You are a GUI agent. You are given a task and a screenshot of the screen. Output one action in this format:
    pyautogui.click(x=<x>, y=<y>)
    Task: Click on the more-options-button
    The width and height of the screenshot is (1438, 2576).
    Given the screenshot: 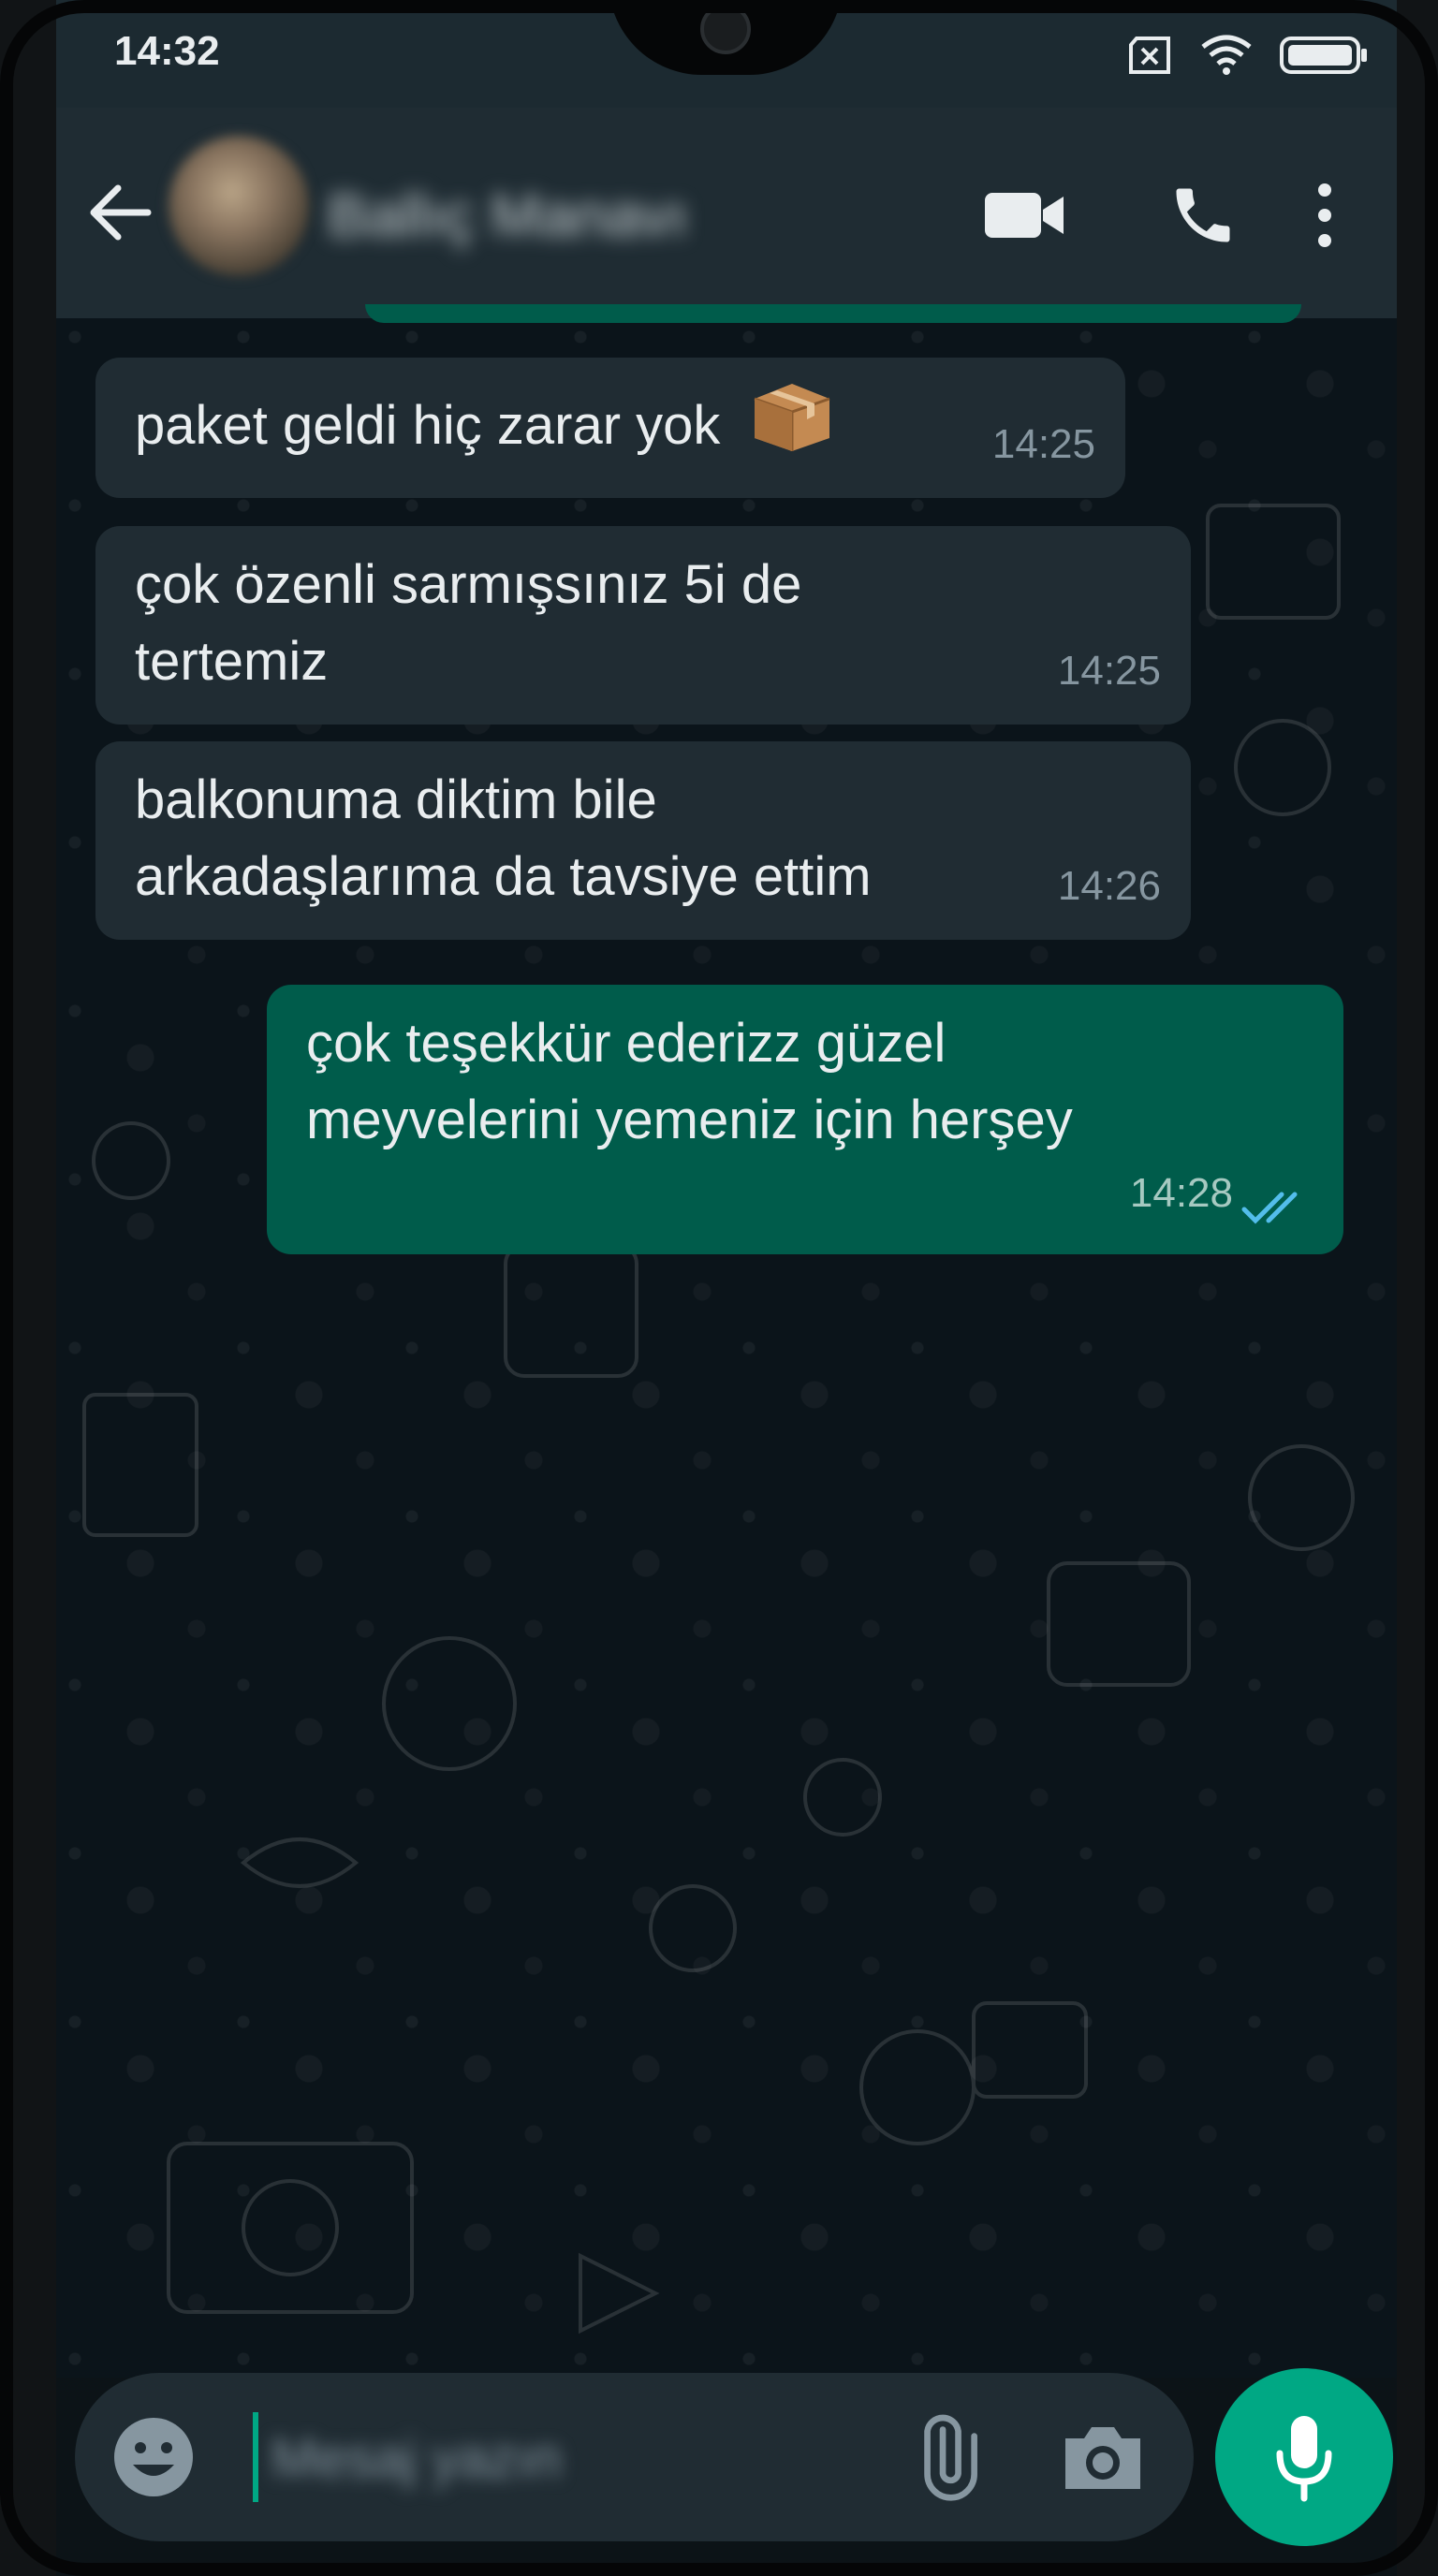 What is the action you would take?
    pyautogui.click(x=1324, y=215)
    